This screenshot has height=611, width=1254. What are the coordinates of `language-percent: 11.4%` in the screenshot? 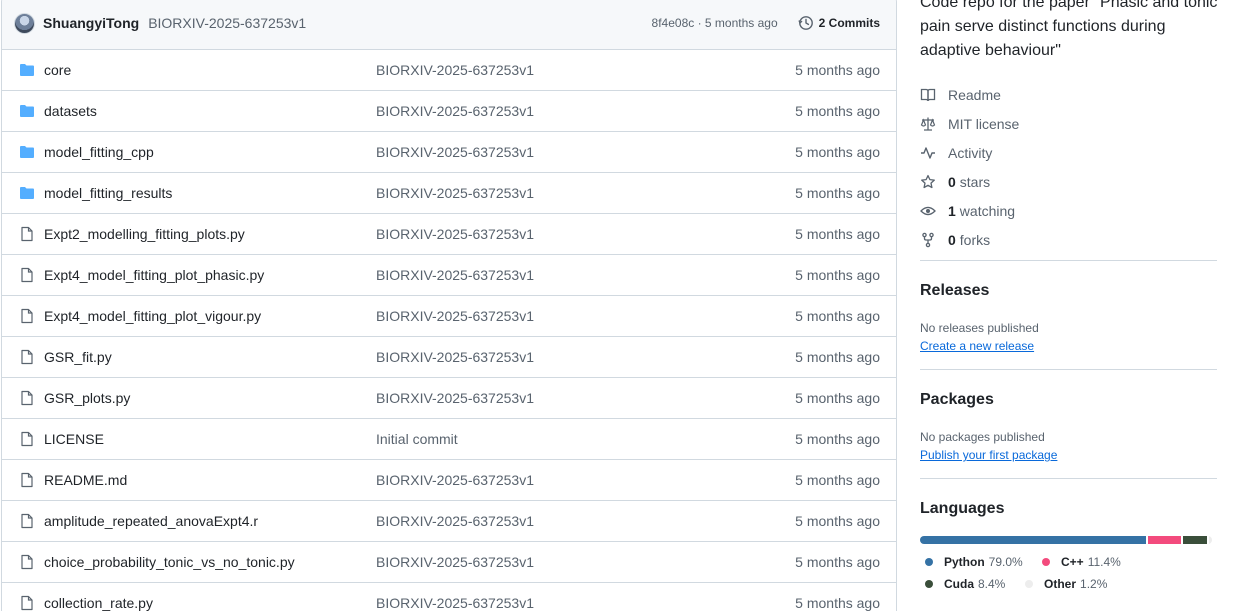 It's located at (1104, 562).